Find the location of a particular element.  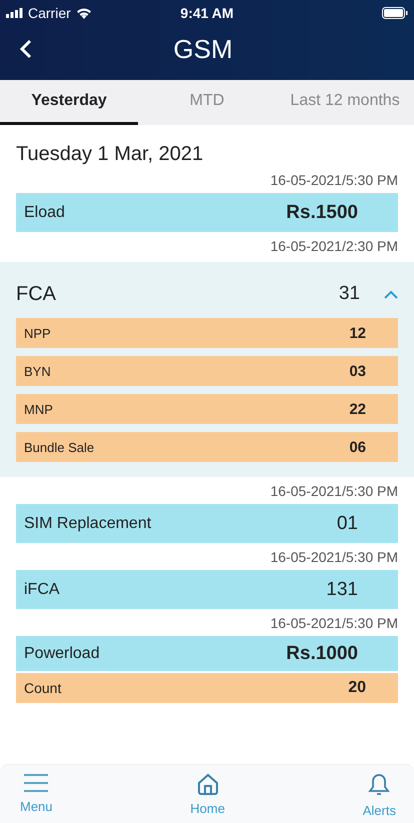

row-label: Count is located at coordinates (43, 688).